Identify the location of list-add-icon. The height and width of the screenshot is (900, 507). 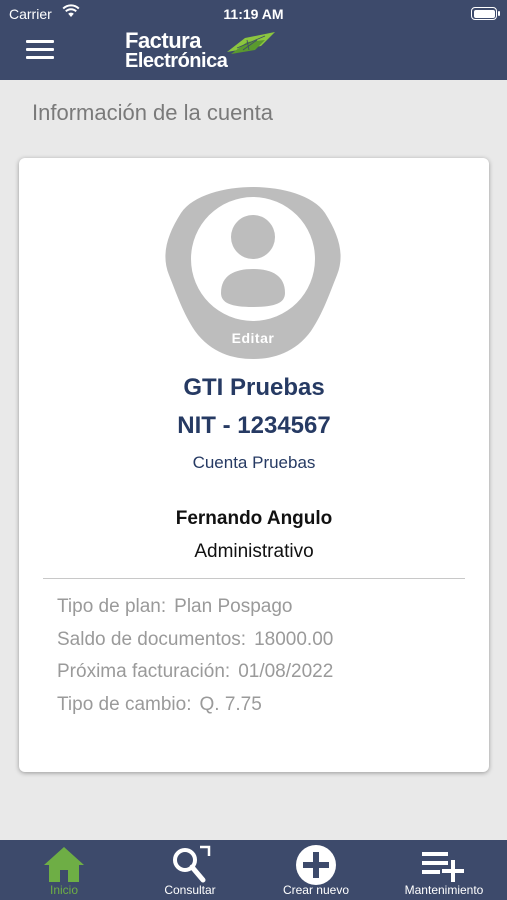
(443, 867).